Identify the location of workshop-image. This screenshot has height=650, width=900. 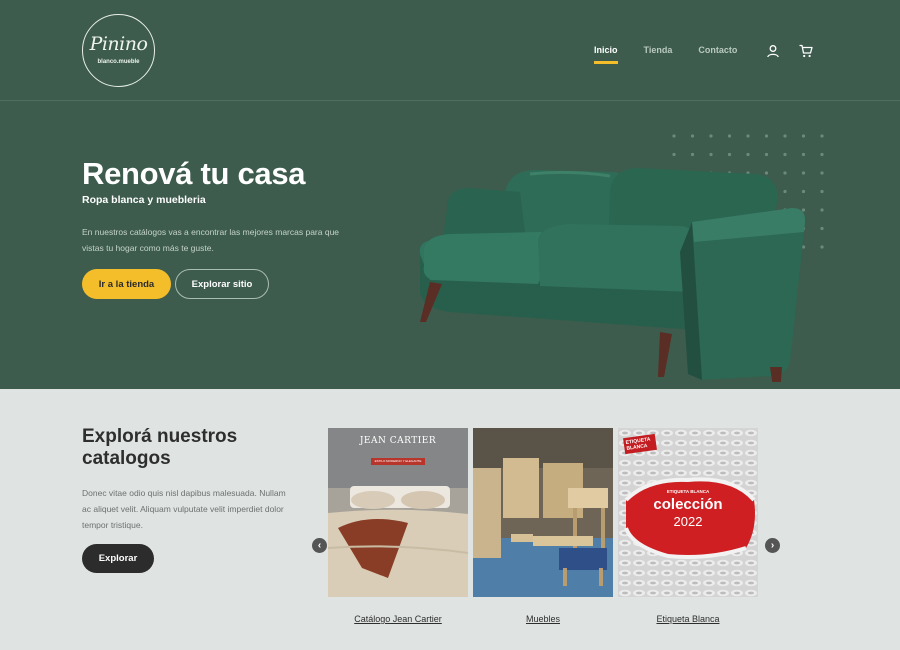
(543, 512).